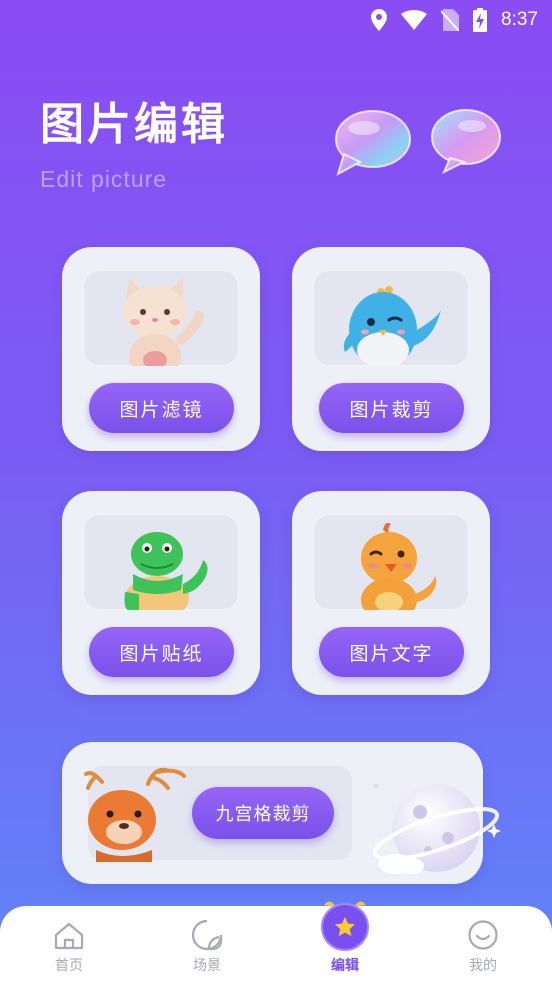 Image resolution: width=552 pixels, height=981 pixels. Describe the element at coordinates (414, 20) in the screenshot. I see `wifi-icon` at that location.